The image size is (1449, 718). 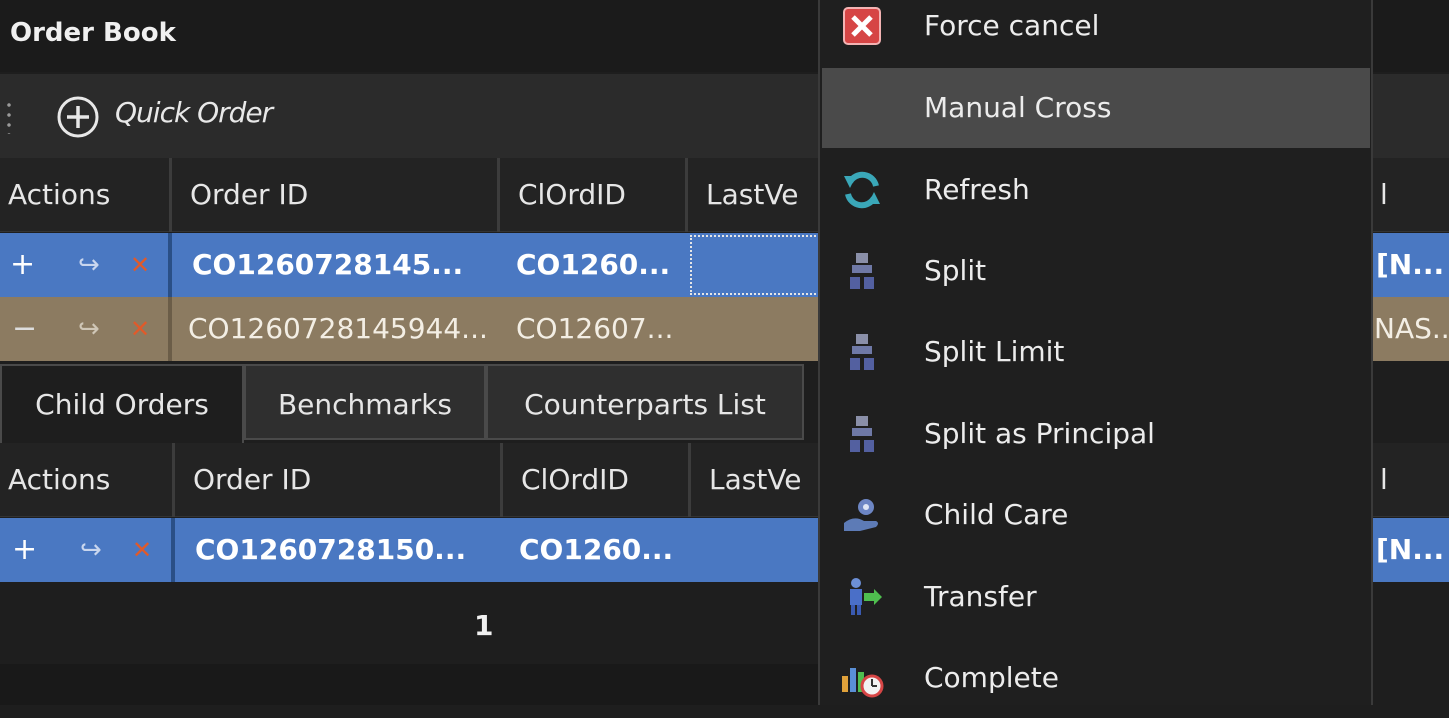 What do you see at coordinates (862, 434) in the screenshot?
I see `split-principal-icon` at bounding box center [862, 434].